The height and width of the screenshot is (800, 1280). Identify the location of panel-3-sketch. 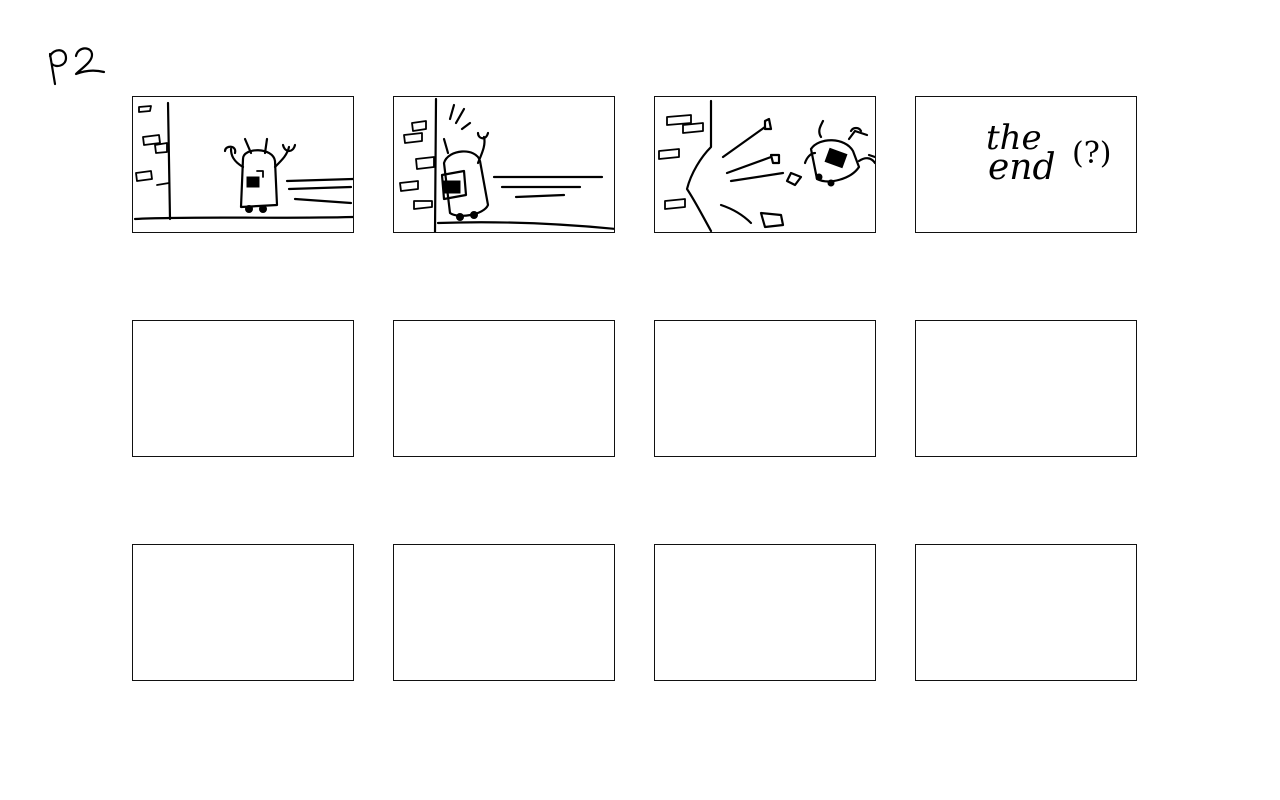
(766, 165).